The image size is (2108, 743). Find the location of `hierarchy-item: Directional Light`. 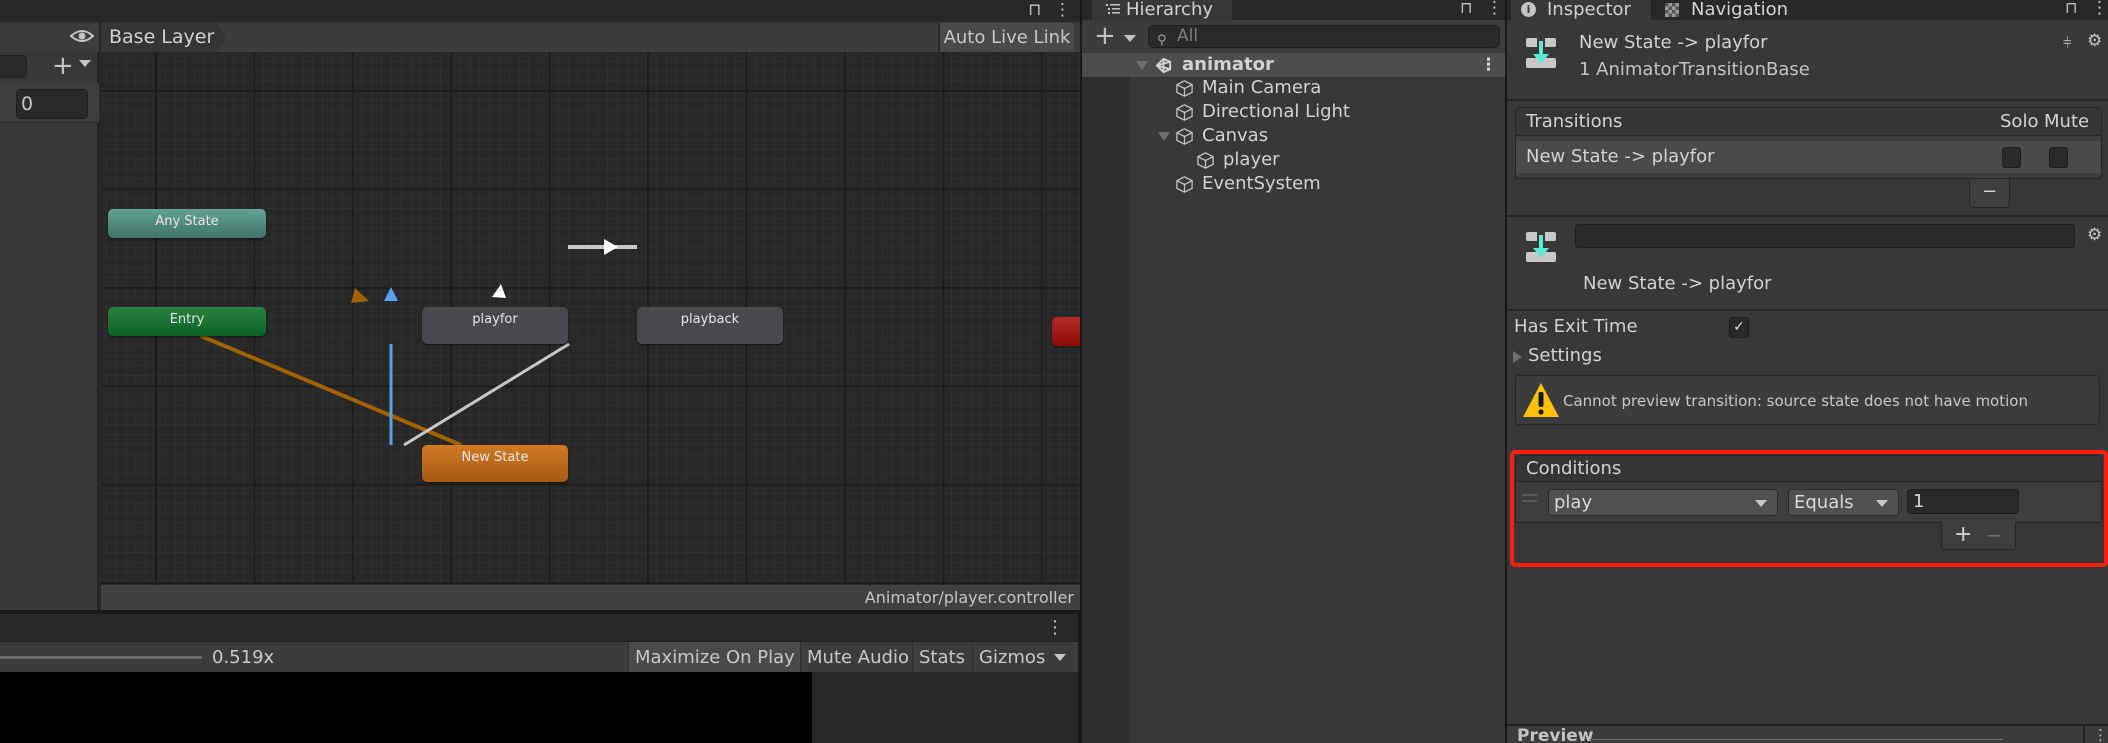

hierarchy-item: Directional Light is located at coordinates (1293, 112).